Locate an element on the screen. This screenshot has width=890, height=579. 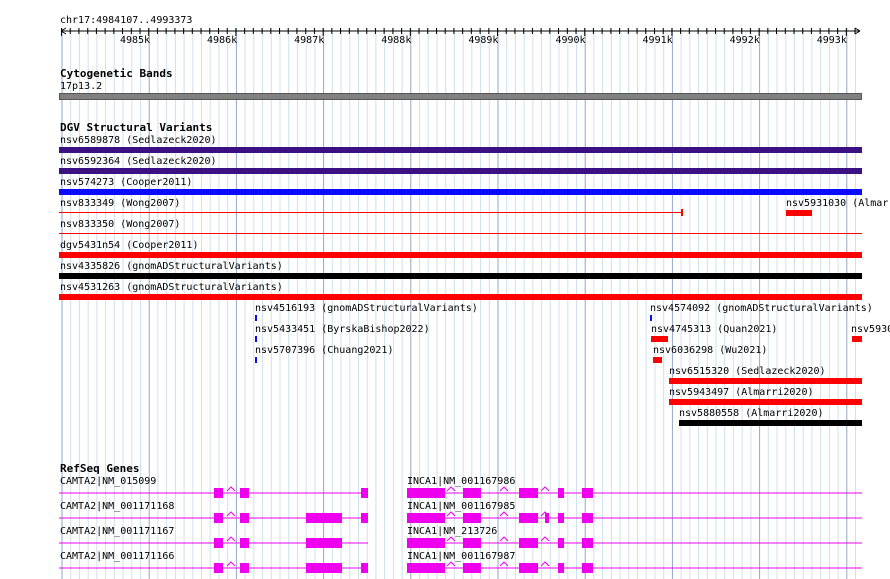
variant-label: nsv4574092 (gnomADStructuralVariants) is located at coordinates (761, 308).